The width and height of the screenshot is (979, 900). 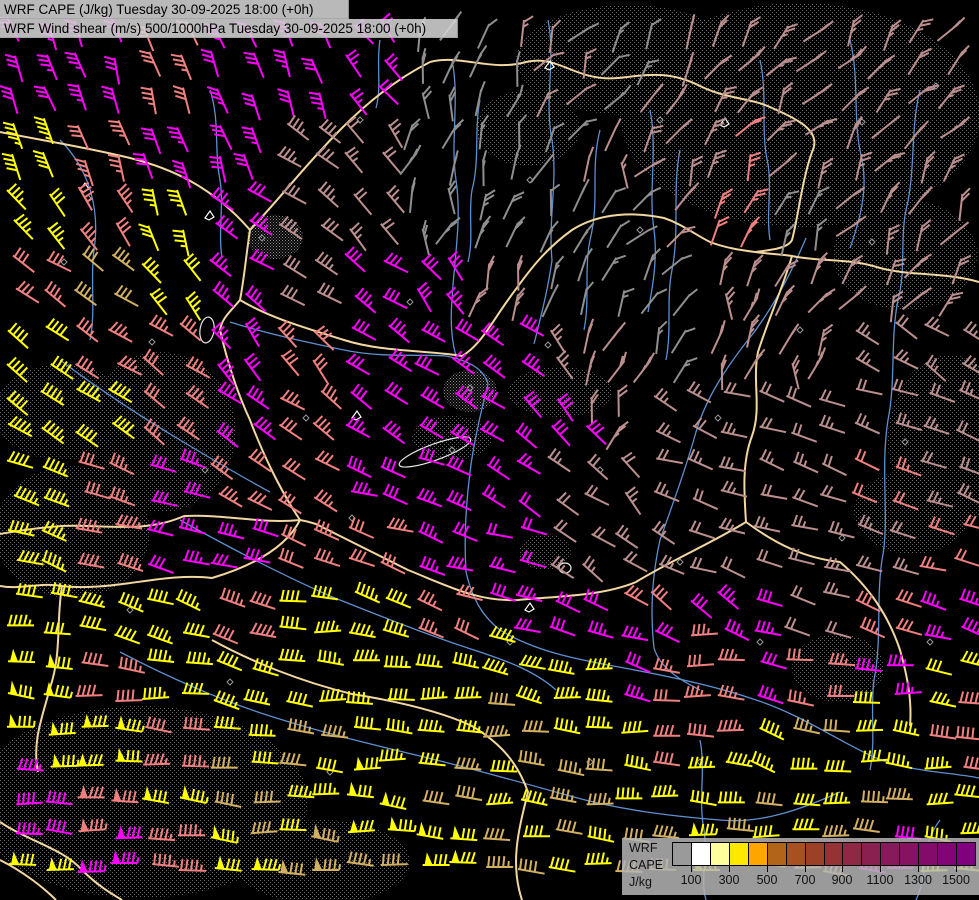 I want to click on legend-color-scale: 100 300 500 700 900 1100 1300 1500, so click(x=800, y=866).